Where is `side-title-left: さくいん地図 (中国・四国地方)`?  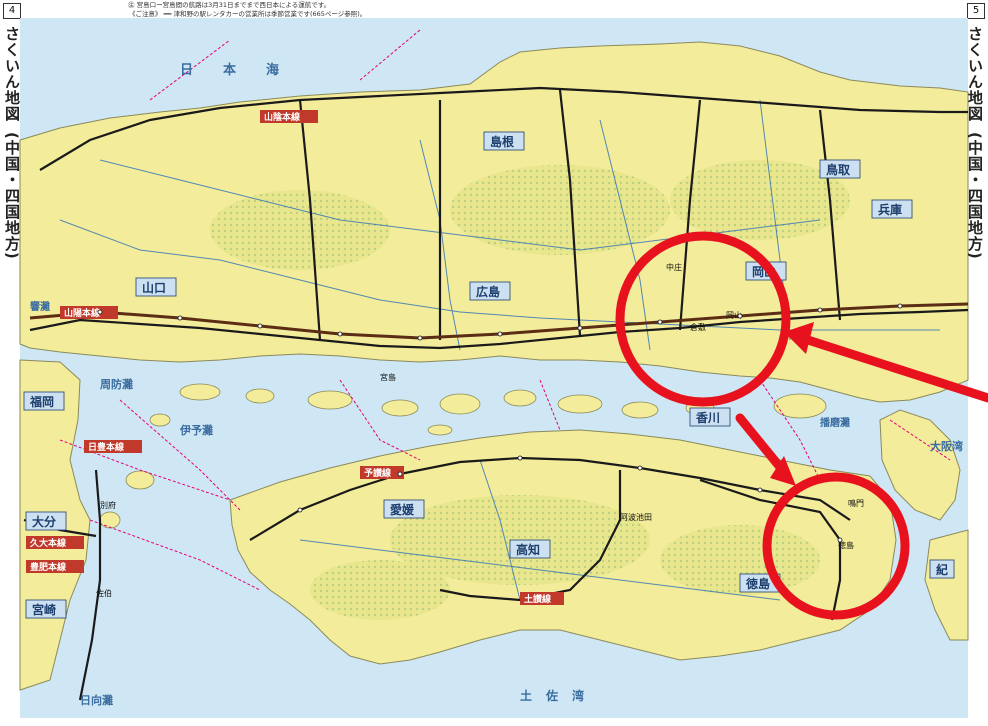 side-title-left: さくいん地図 (中国・四国地方) is located at coordinates (12, 143).